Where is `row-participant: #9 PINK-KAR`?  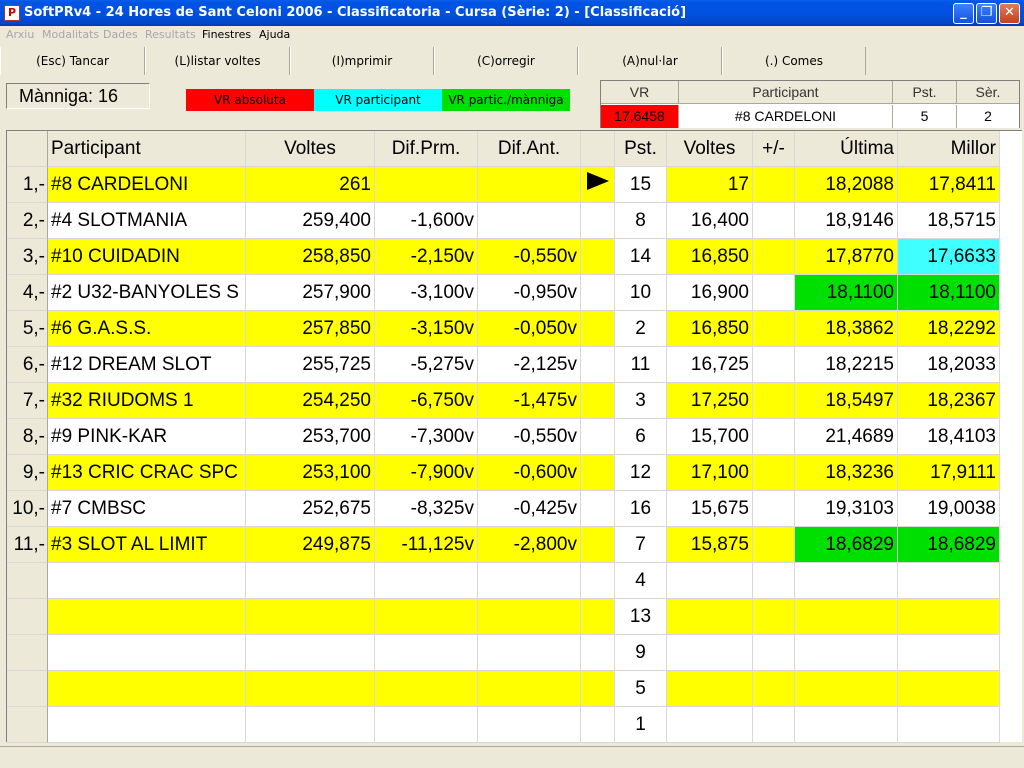
row-participant: #9 PINK-KAR is located at coordinates (147, 437).